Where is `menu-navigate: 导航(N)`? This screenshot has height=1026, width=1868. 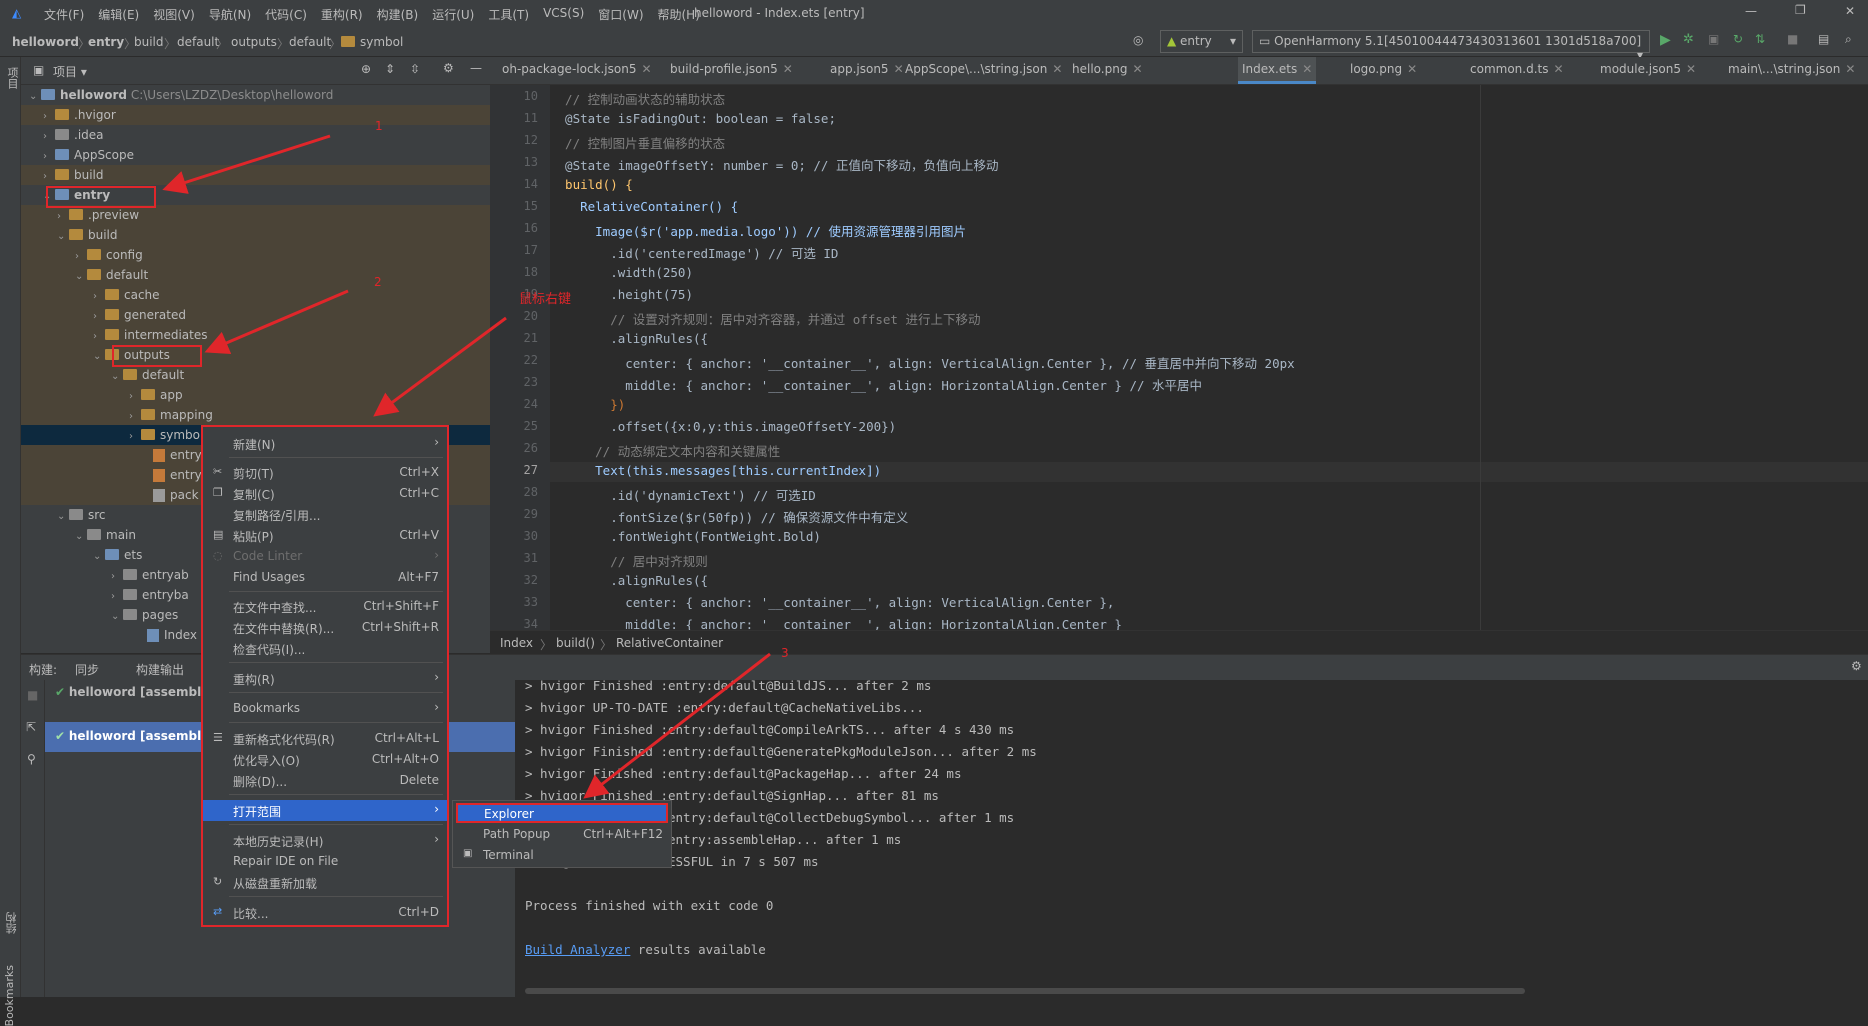 menu-navigate: 导航(N) is located at coordinates (230, 14).